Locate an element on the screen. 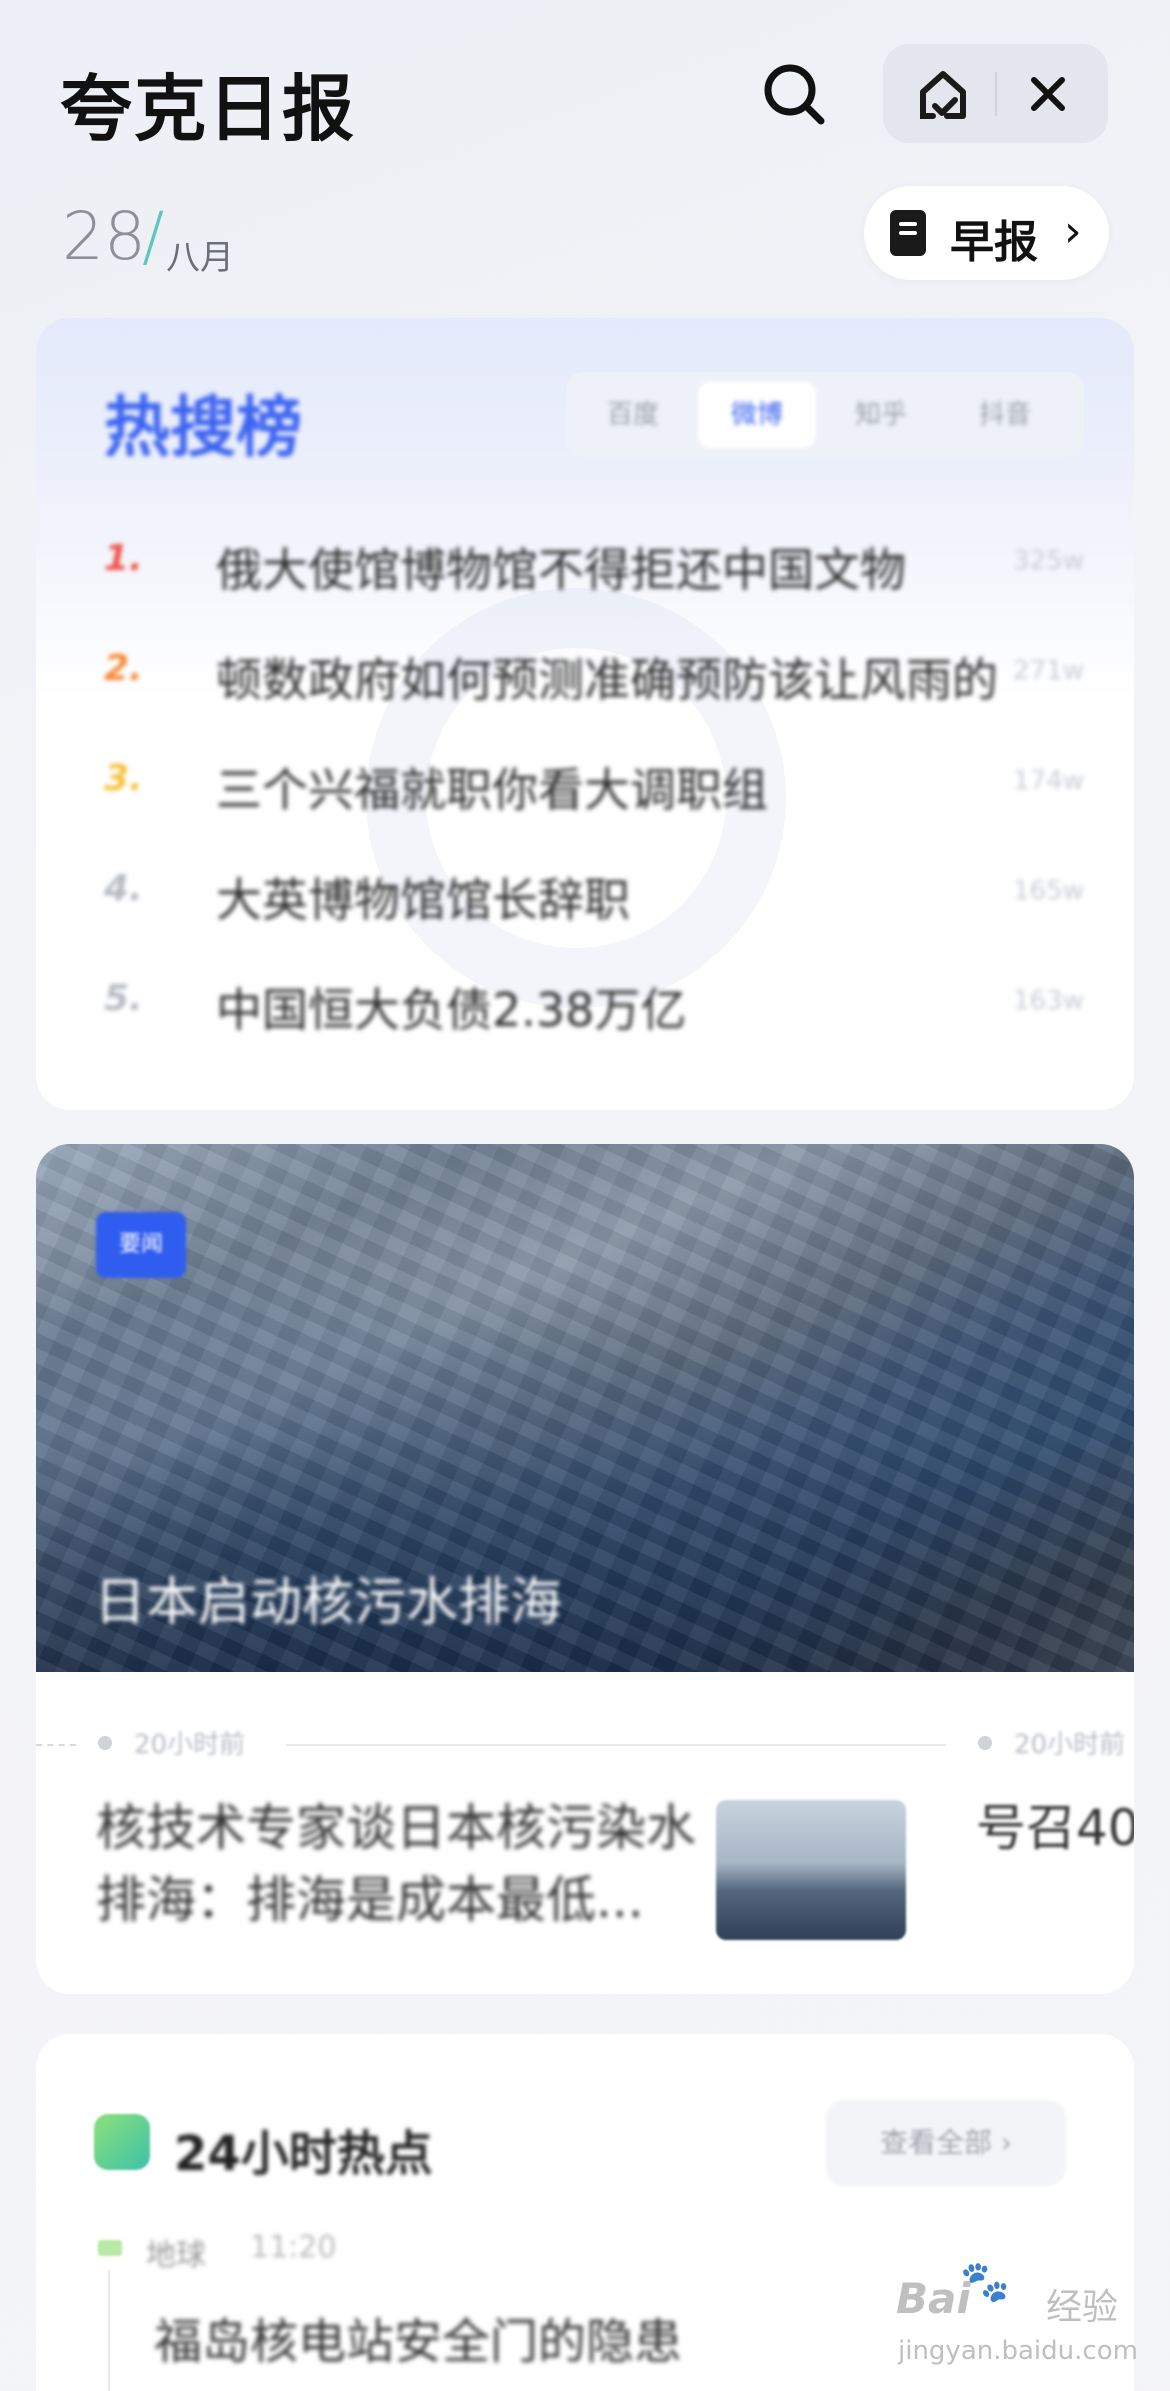 This screenshot has width=1170, height=2391. capsule-divider is located at coordinates (996, 94).